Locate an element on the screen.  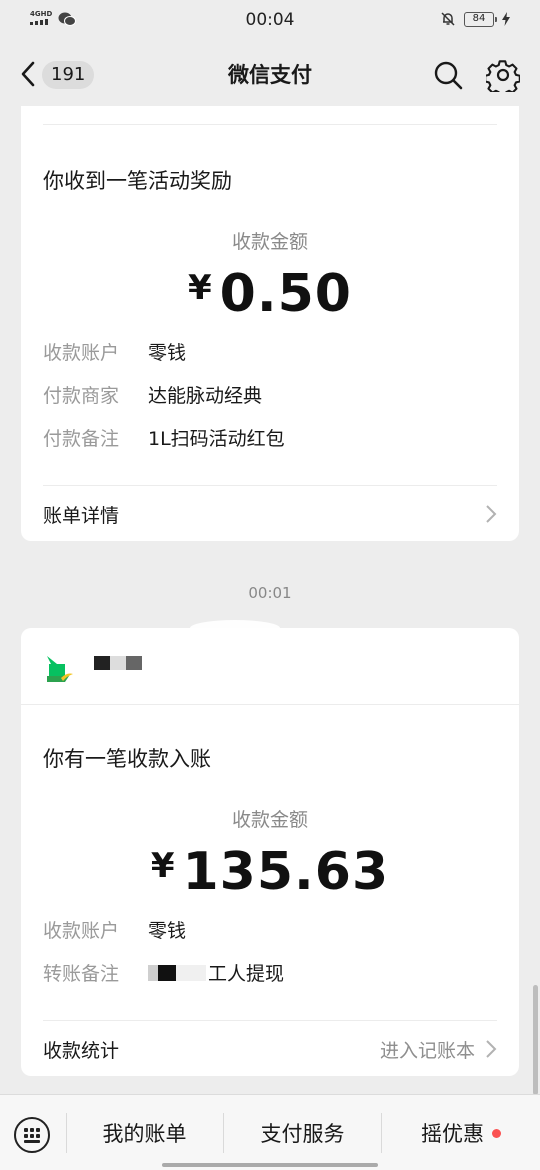
bell-off-icon is located at coordinates (448, 19).